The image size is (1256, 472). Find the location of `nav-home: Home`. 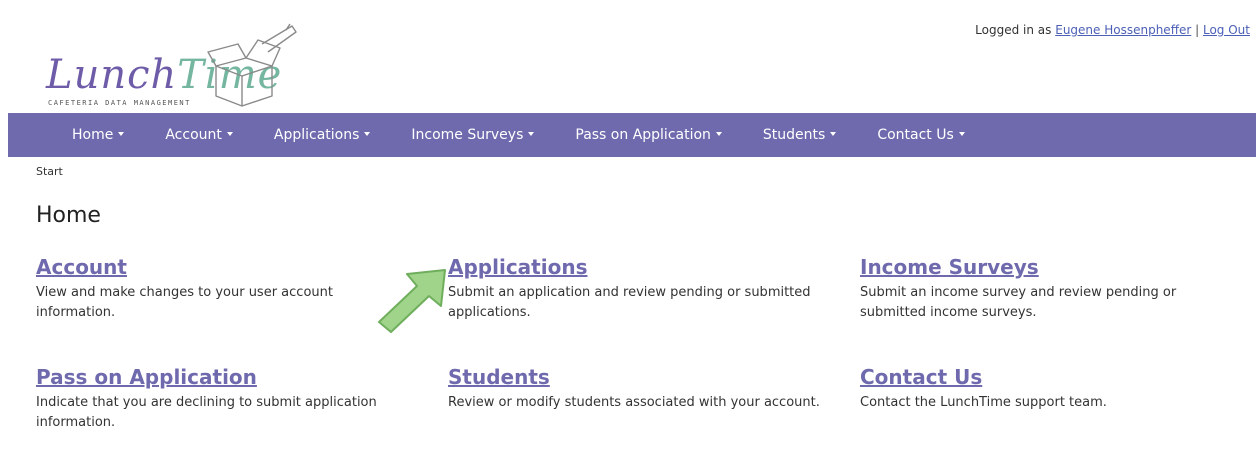

nav-home: Home is located at coordinates (98, 135).